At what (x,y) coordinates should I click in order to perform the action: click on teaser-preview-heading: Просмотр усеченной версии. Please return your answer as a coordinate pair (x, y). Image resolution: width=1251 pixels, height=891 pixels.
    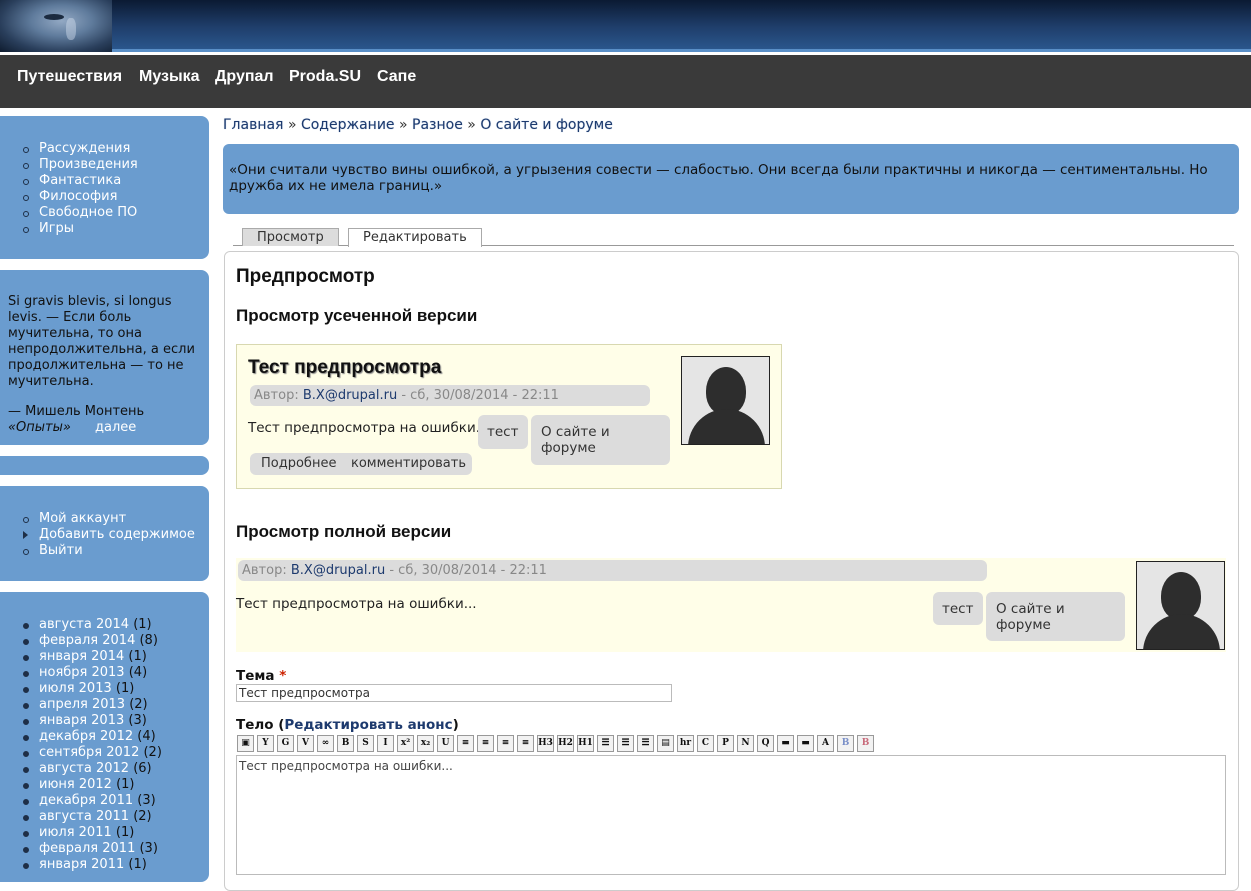
    Looking at the image, I should click on (357, 315).